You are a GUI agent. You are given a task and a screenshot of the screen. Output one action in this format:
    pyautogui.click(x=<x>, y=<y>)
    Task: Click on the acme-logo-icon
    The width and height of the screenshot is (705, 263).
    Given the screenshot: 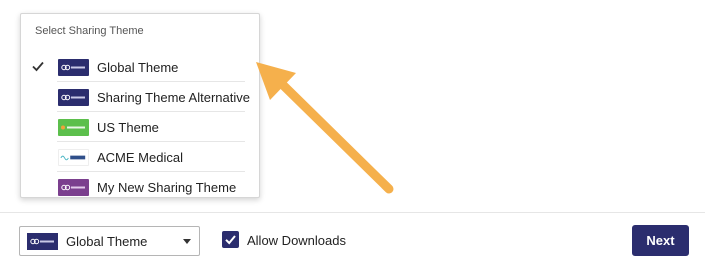 What is the action you would take?
    pyautogui.click(x=73, y=158)
    